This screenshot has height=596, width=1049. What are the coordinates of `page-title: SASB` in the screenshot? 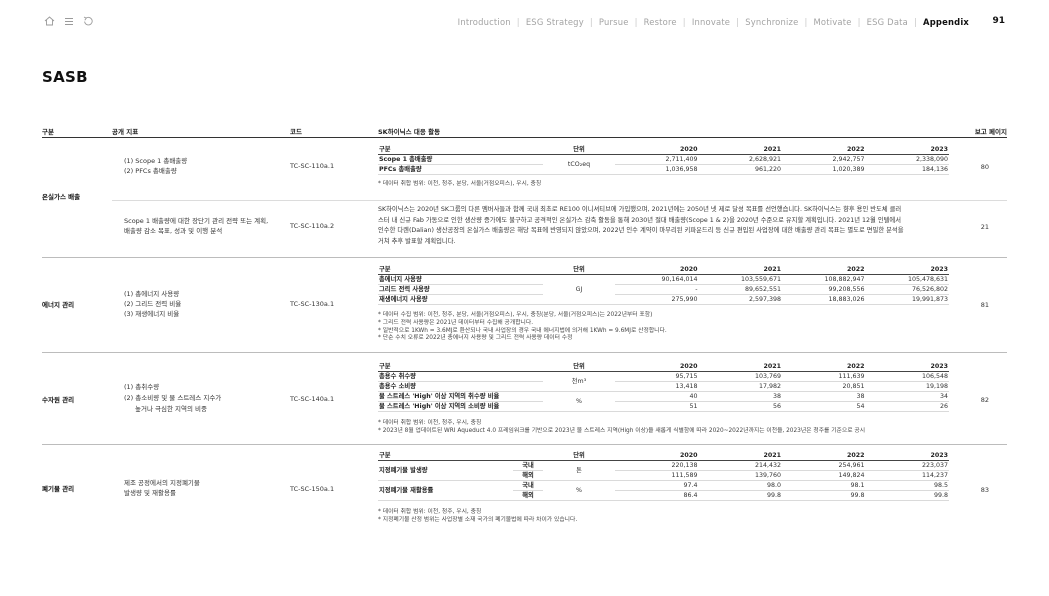 It's located at (65, 77).